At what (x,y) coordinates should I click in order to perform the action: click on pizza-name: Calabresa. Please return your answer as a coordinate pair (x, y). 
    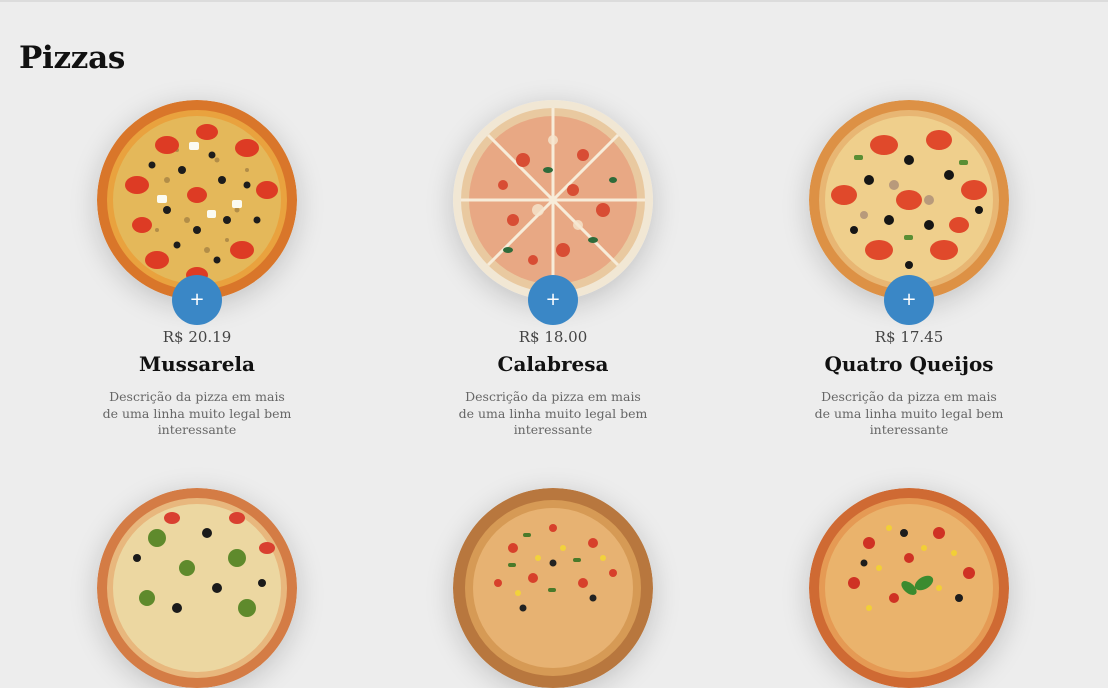
    Looking at the image, I should click on (553, 364).